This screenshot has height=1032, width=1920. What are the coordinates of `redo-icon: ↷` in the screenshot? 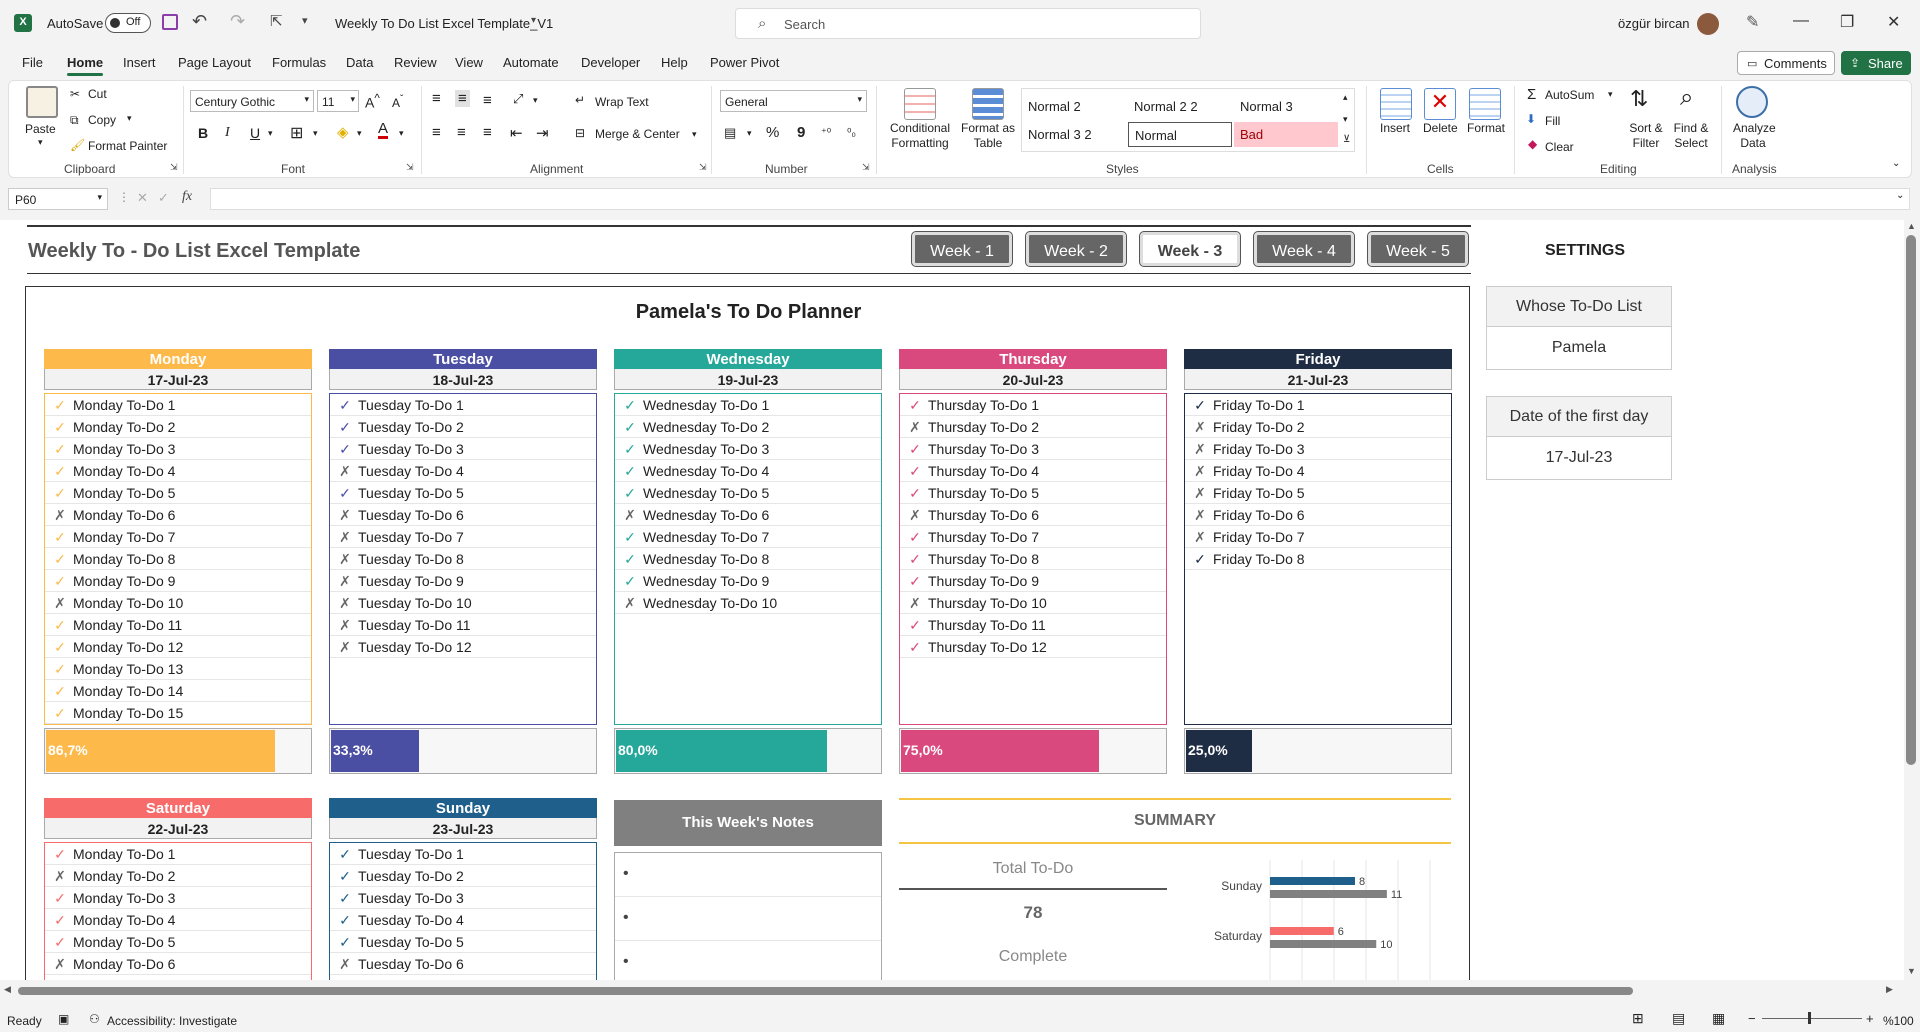 It's located at (237, 21).